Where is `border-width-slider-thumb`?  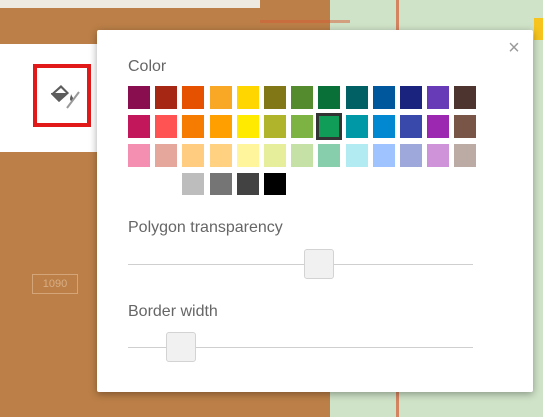
border-width-slider-thumb is located at coordinates (180, 347).